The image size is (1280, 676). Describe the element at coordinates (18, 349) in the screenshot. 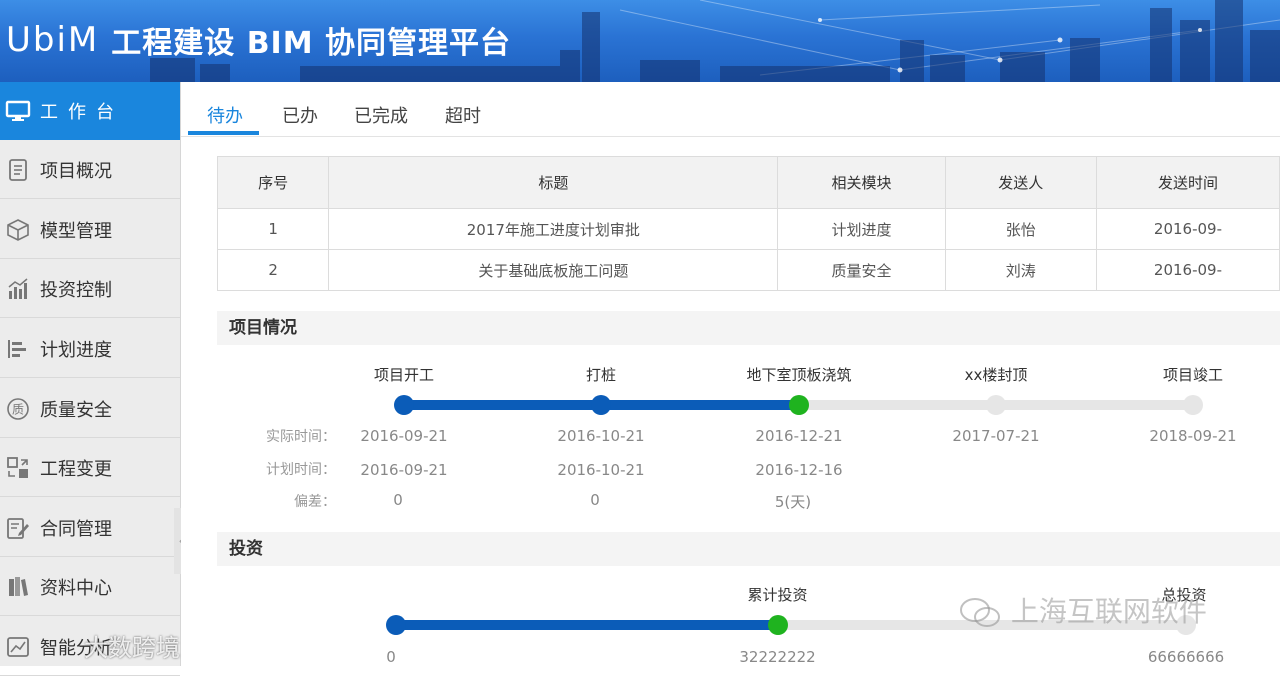

I see `gantt-icon` at that location.